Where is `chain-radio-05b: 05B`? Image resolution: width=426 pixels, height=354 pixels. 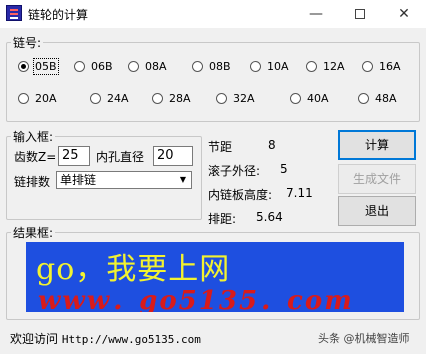
chain-radio-05b: 05B is located at coordinates (38, 66).